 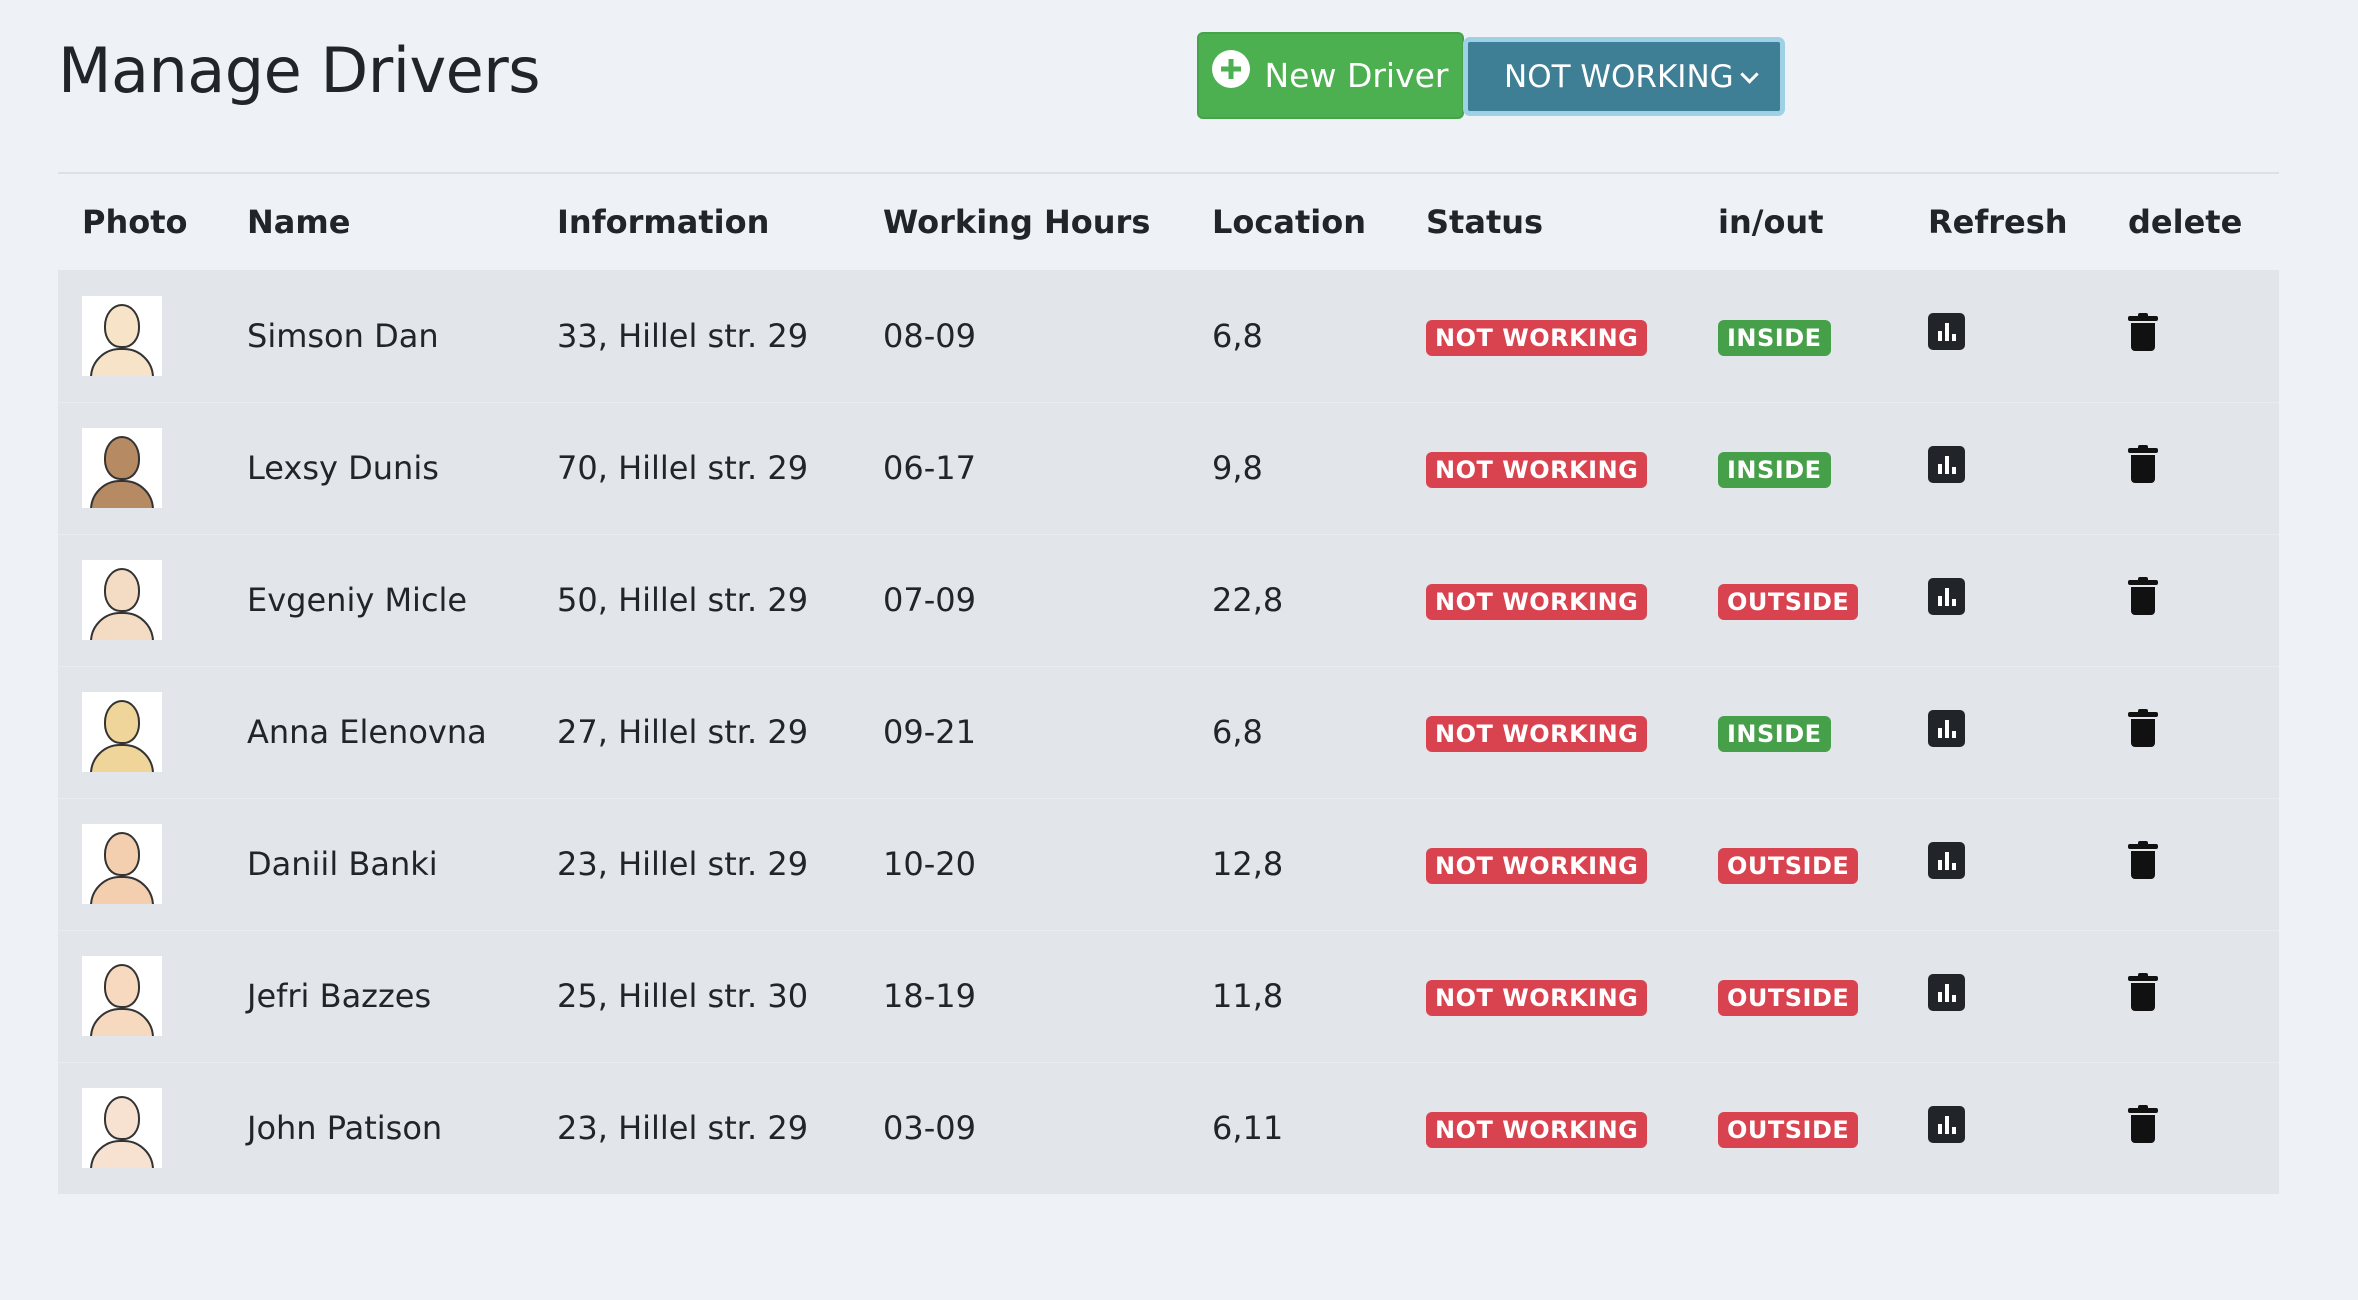 What do you see at coordinates (1485, 222) in the screenshot?
I see `column-header-status: Status` at bounding box center [1485, 222].